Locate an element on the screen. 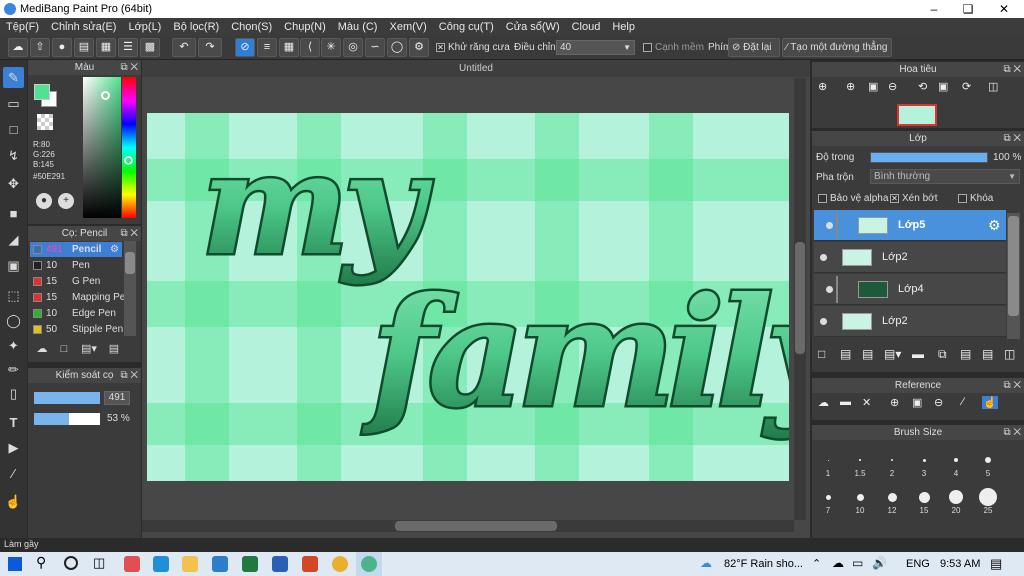 This screenshot has width=1024, height=576. document-tab: Untitled is located at coordinates (476, 68).